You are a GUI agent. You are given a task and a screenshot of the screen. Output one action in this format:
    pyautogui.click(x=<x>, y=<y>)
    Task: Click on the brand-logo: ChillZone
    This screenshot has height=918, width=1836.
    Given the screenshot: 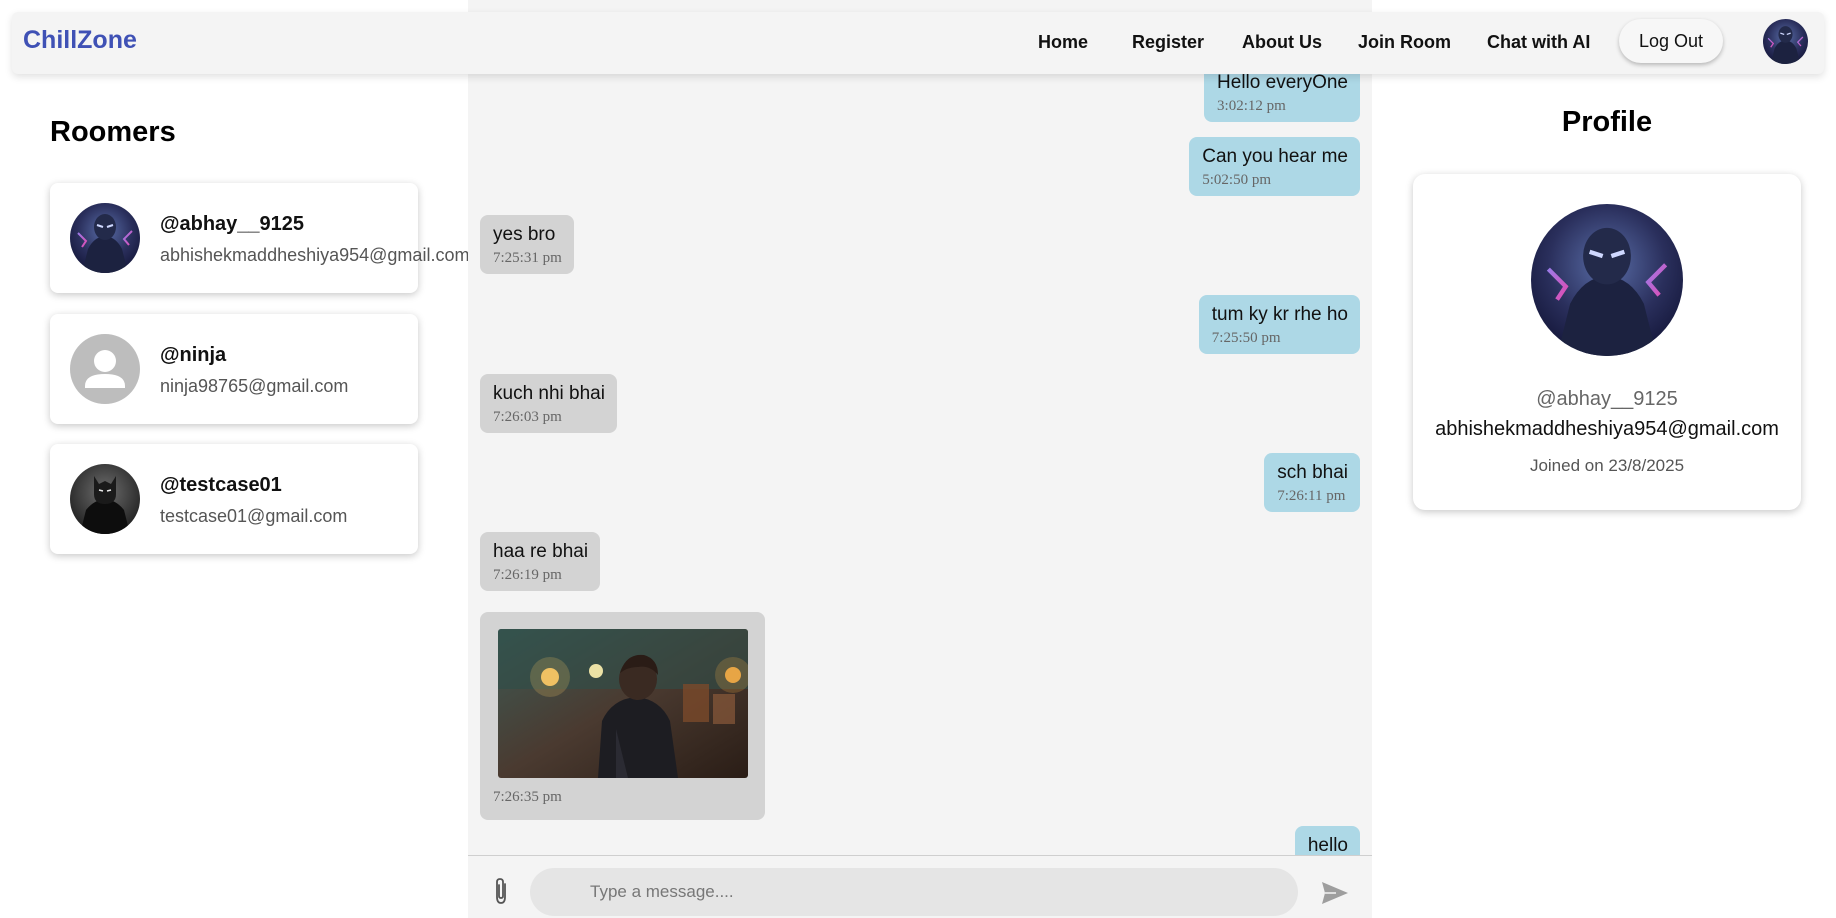 What is the action you would take?
    pyautogui.click(x=80, y=40)
    